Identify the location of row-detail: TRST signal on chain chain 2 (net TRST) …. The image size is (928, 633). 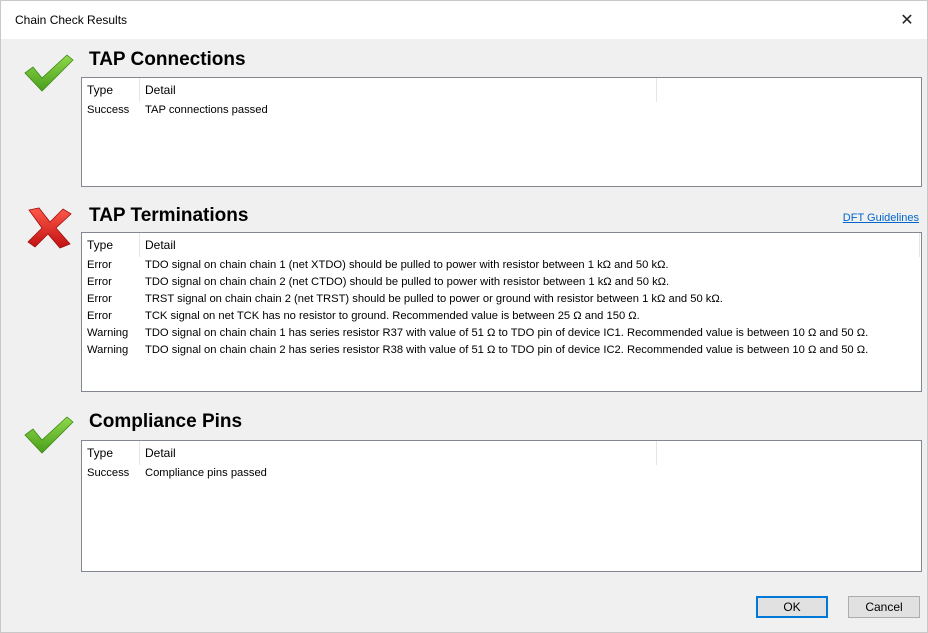
(434, 299).